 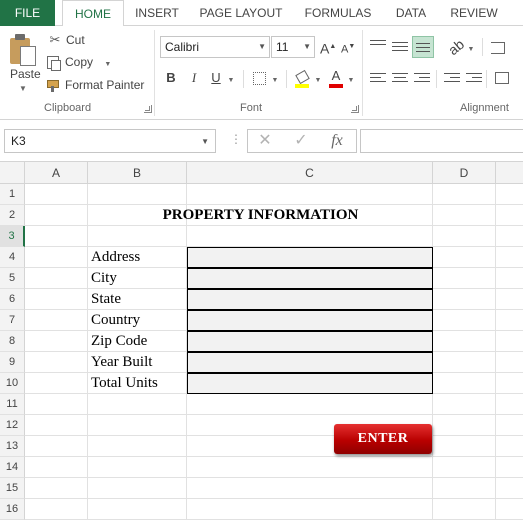 What do you see at coordinates (310, 257) in the screenshot?
I see `input-cell-address` at bounding box center [310, 257].